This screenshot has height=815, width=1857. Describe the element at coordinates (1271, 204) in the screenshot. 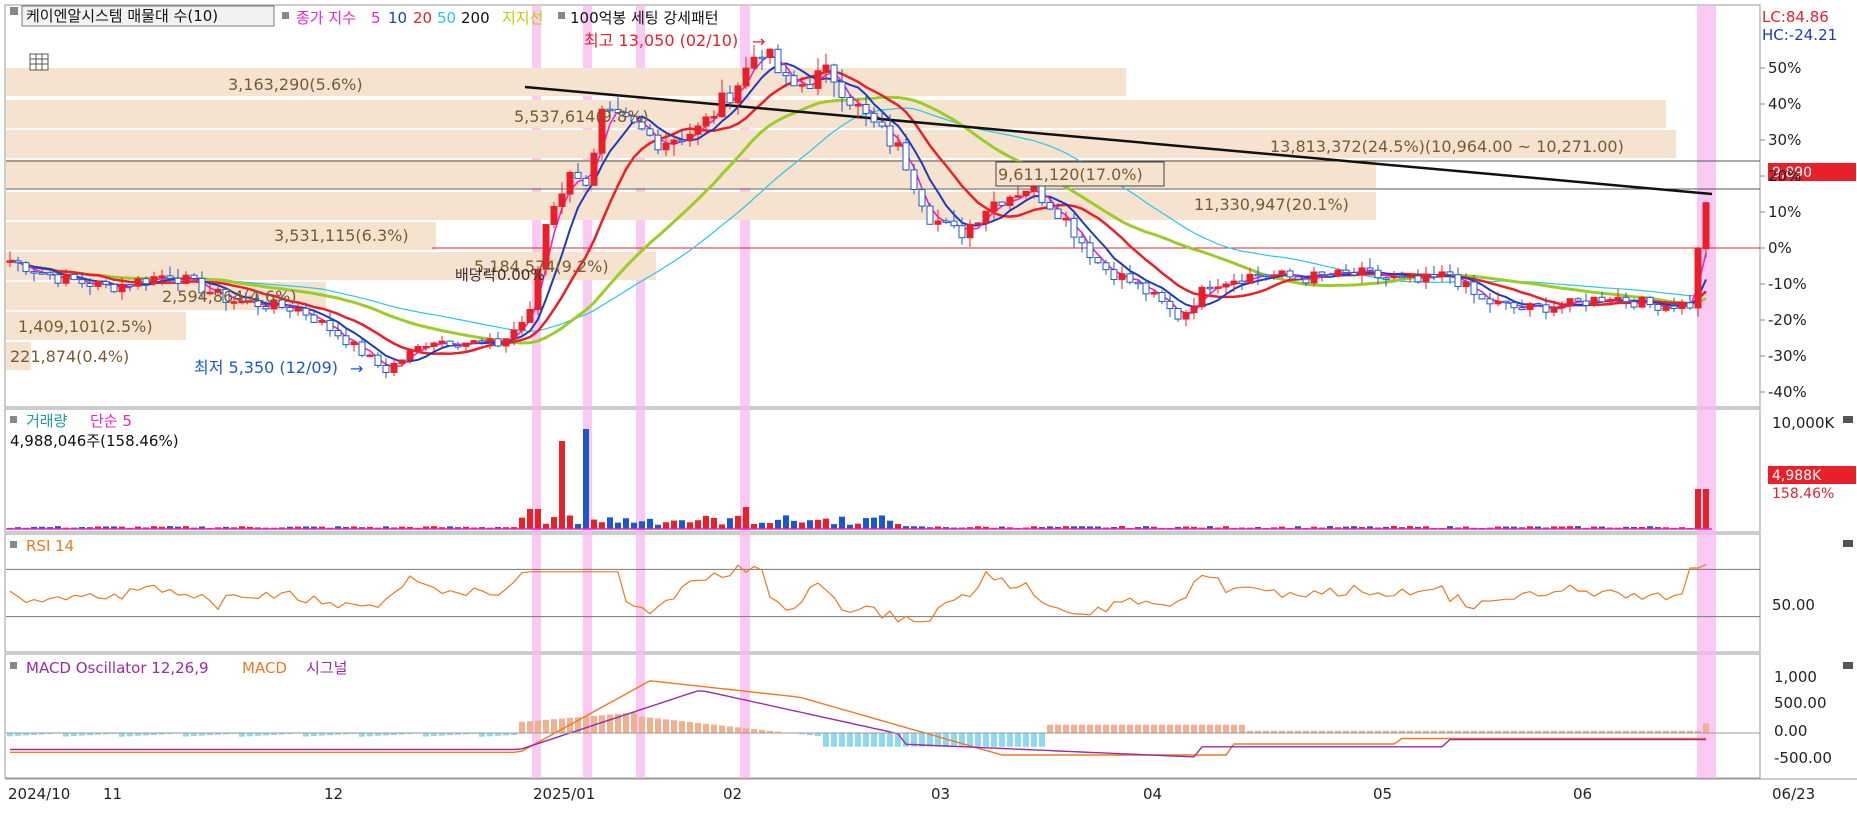

I see `vp-label-5: 11,330,947(20.1%)` at that location.